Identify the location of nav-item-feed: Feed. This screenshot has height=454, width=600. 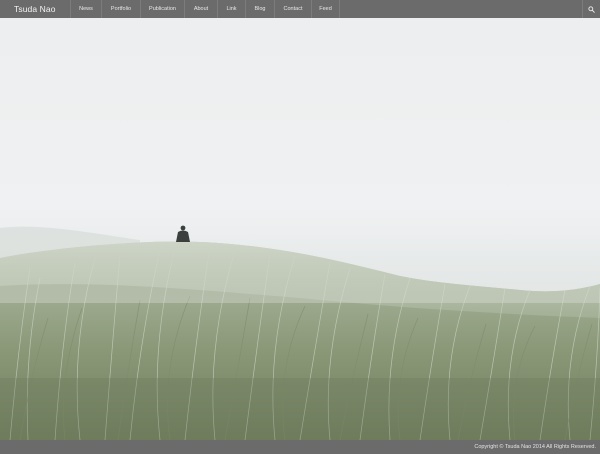
(325, 9).